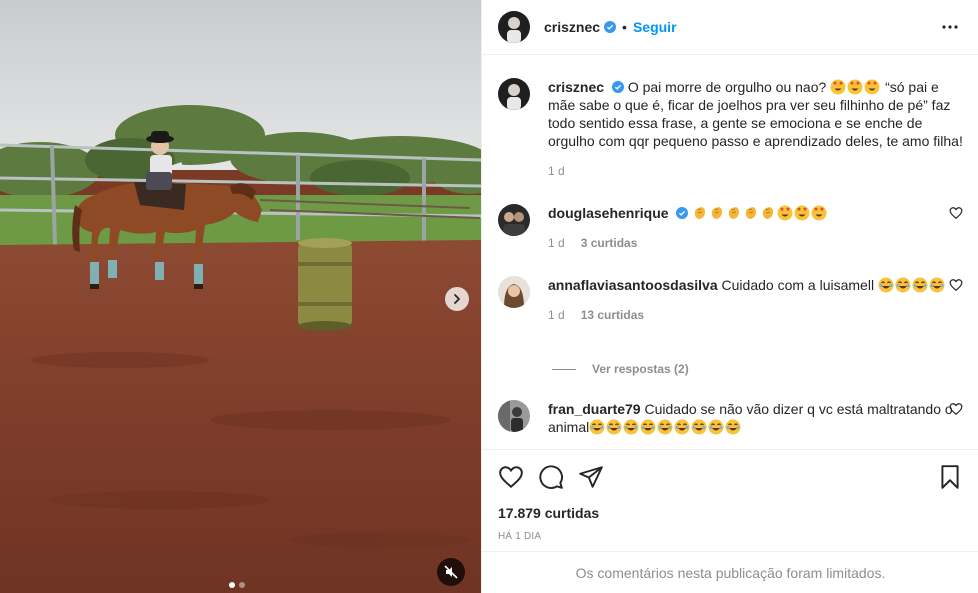 This screenshot has height=593, width=978. I want to click on follow-button: Seguir, so click(655, 27).